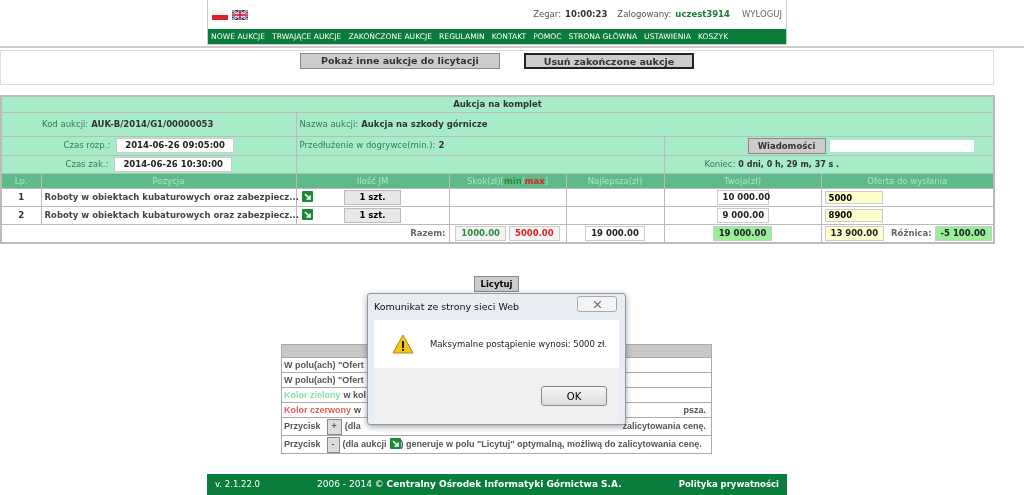 This screenshot has height=495, width=1024. What do you see at coordinates (367, 145) in the screenshot?
I see `extension-label: Przedłużenie w dogrywce(min.):` at bounding box center [367, 145].